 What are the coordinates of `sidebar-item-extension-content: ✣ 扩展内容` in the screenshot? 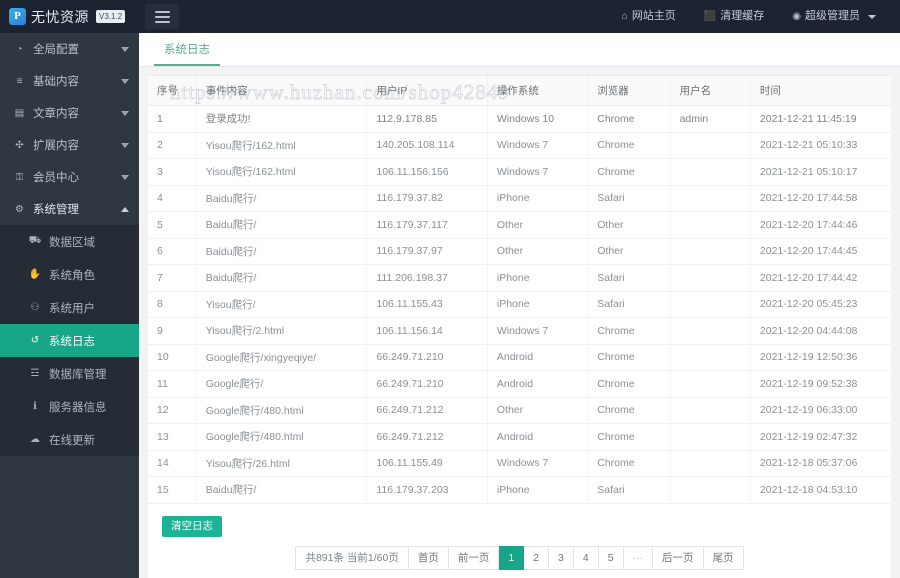 It's located at (69, 145).